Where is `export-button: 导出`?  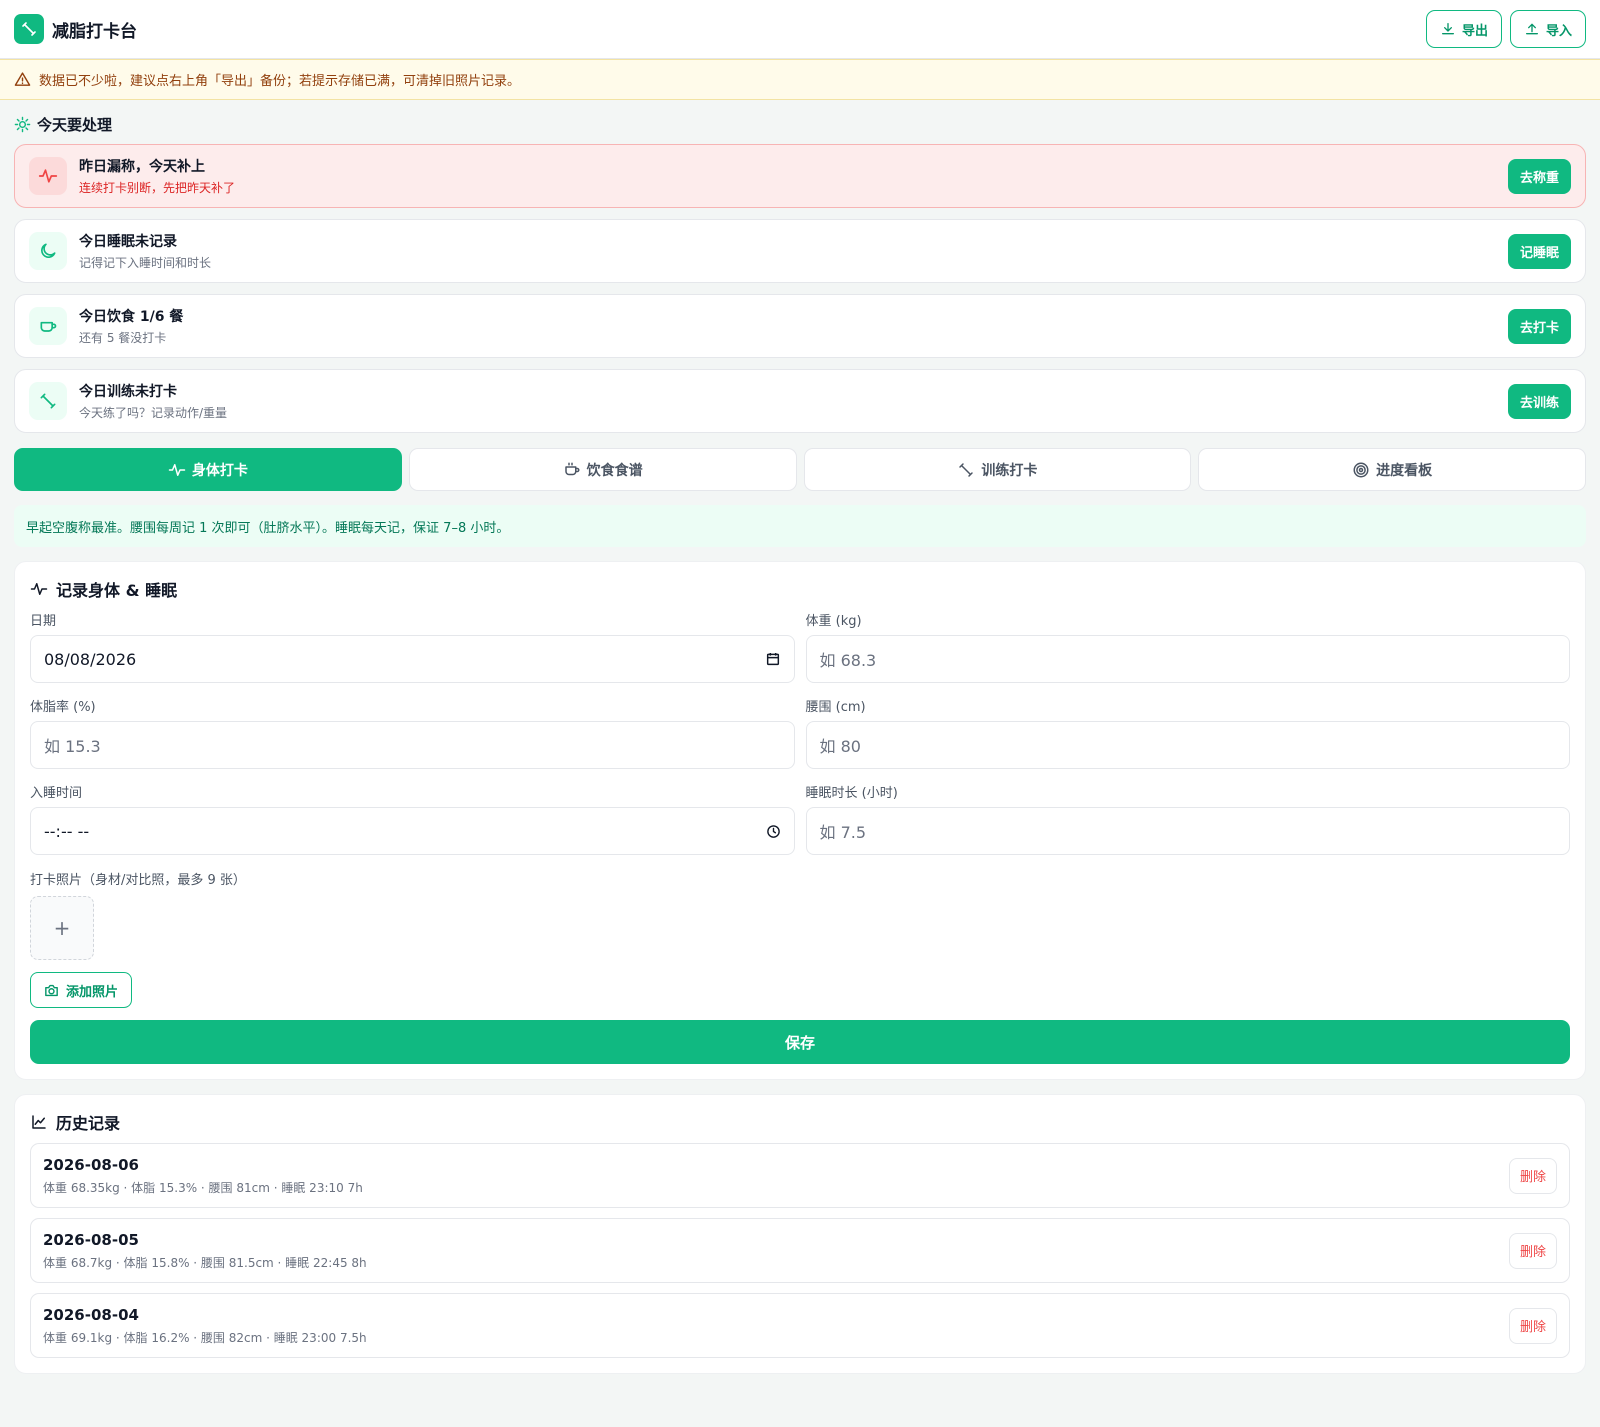 export-button: 导出 is located at coordinates (1463, 29).